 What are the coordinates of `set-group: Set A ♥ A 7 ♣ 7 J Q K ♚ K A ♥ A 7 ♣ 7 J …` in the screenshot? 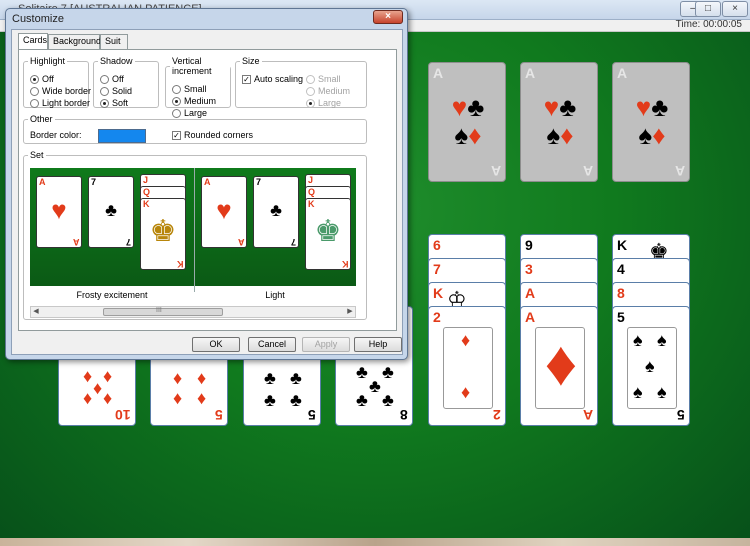 It's located at (195, 235).